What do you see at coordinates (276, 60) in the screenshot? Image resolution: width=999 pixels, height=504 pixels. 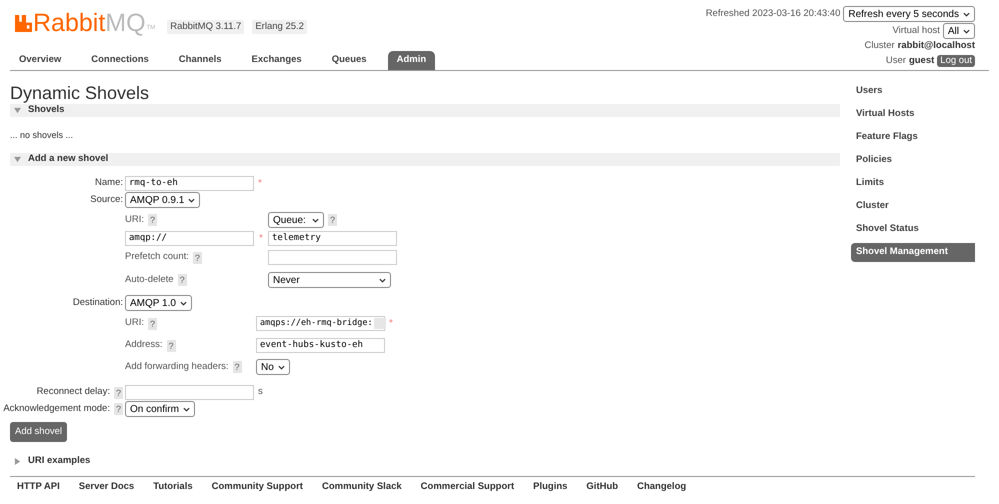 I see `nav-tab: Exchanges` at bounding box center [276, 60].